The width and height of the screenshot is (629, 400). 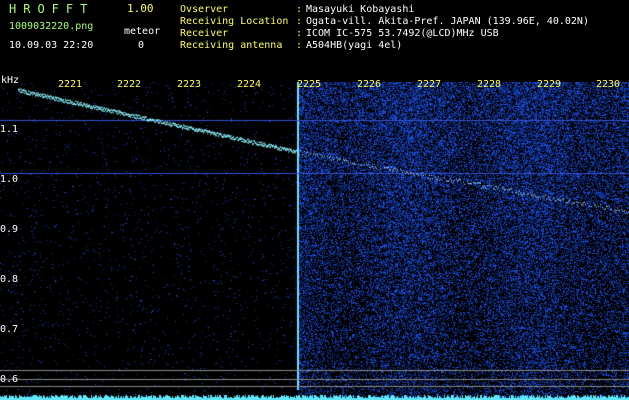 I want to click on x-tick-label: 2225, so click(x=309, y=84).